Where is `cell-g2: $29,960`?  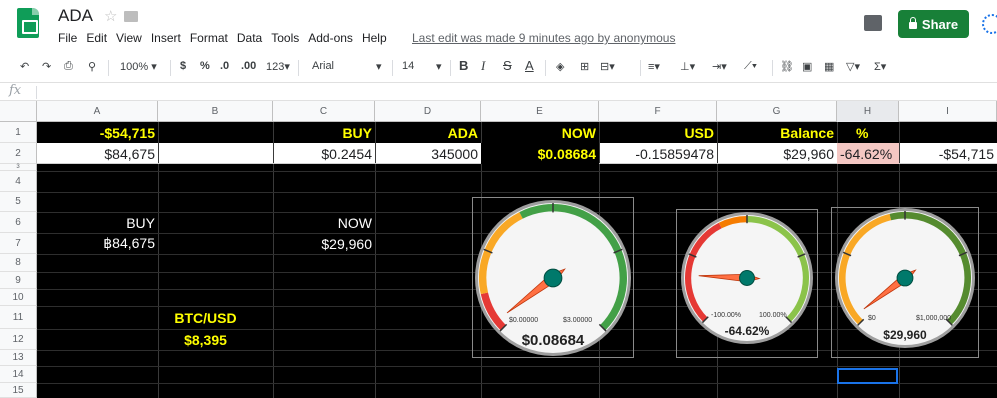 cell-g2: $29,960 is located at coordinates (775, 153).